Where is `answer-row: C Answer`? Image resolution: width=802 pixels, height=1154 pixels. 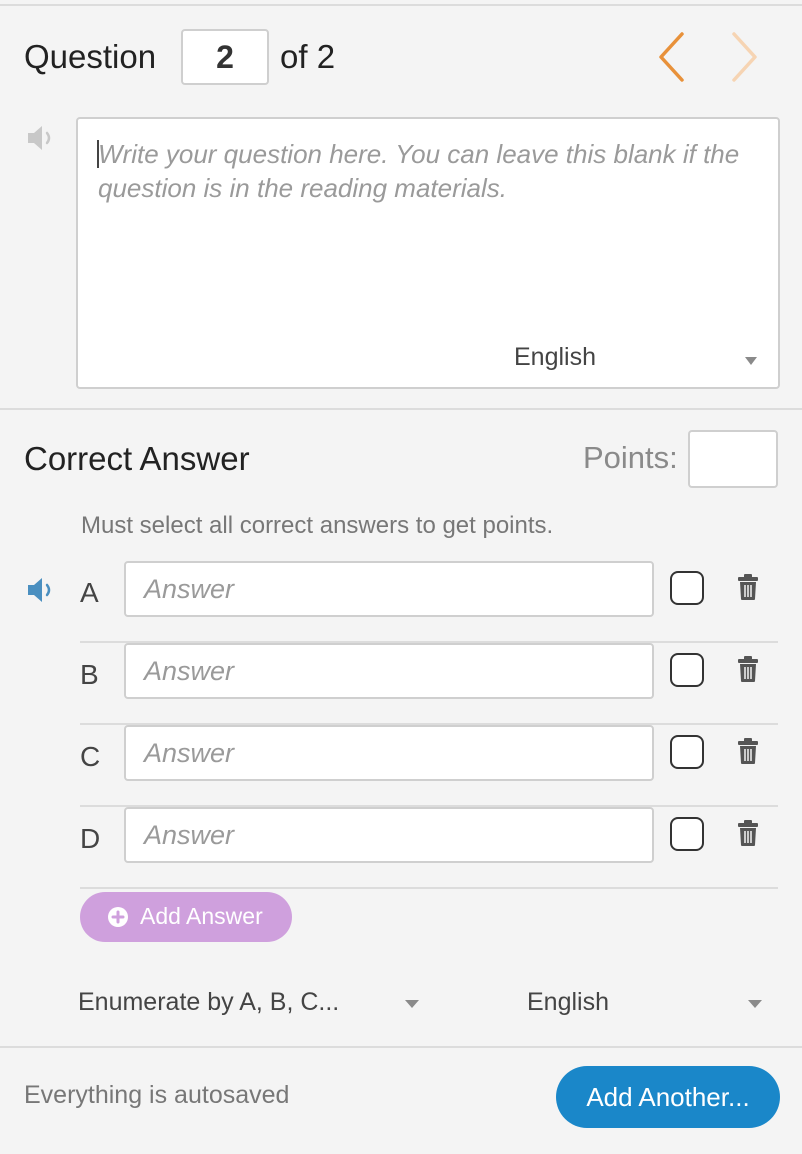
answer-row: C Answer is located at coordinates (429, 766).